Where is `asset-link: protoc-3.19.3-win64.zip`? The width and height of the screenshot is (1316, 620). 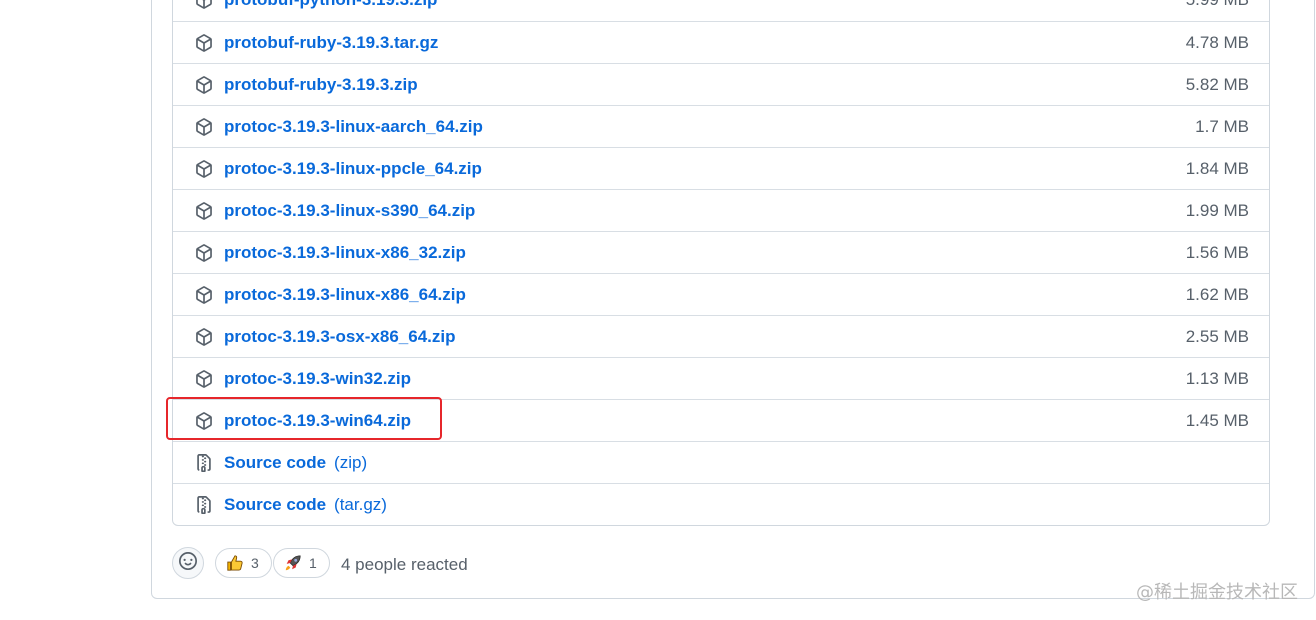
asset-link: protoc-3.19.3-win64.zip is located at coordinates (317, 421).